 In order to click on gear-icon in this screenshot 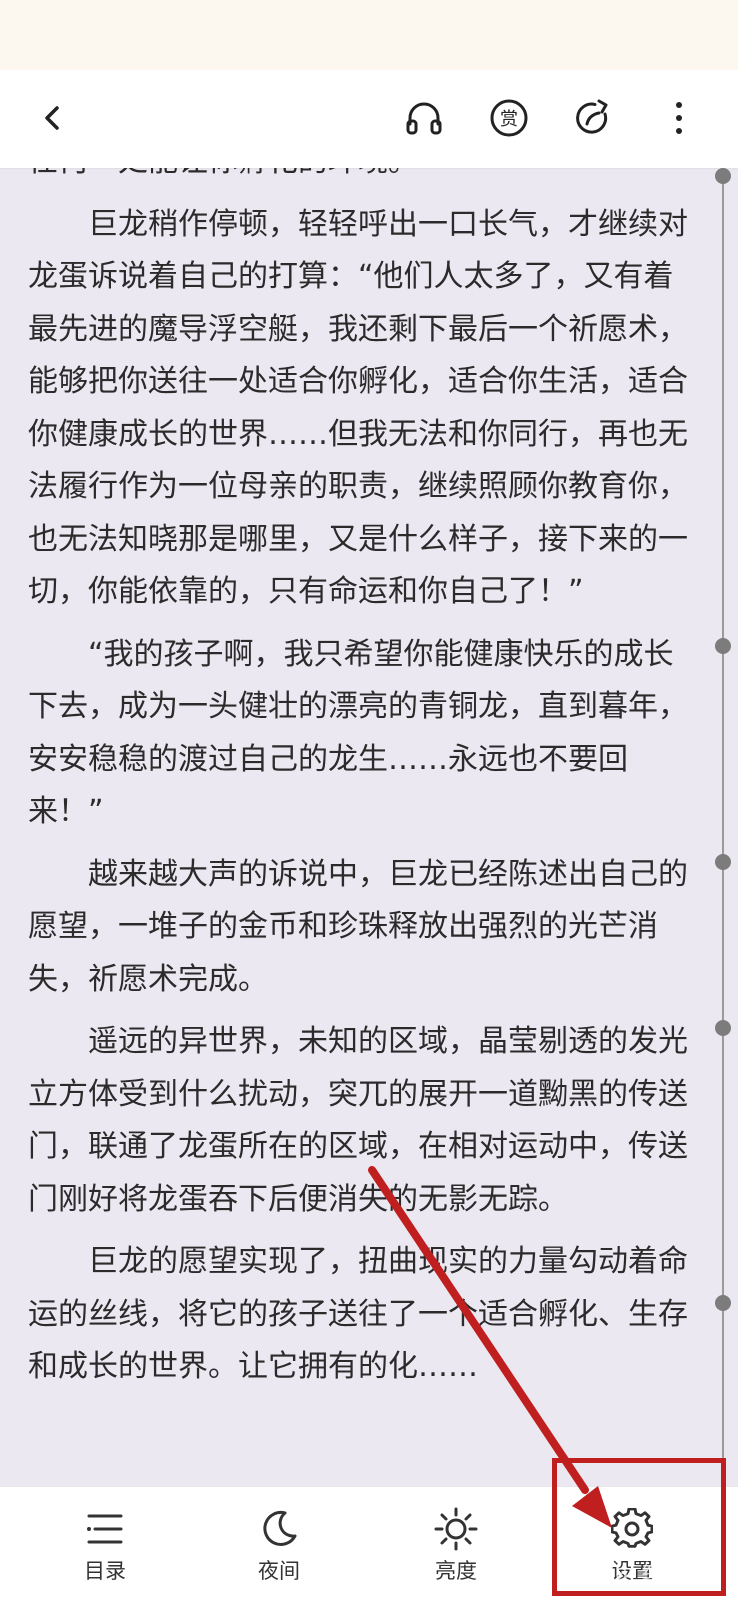, I will do `click(632, 1528)`.